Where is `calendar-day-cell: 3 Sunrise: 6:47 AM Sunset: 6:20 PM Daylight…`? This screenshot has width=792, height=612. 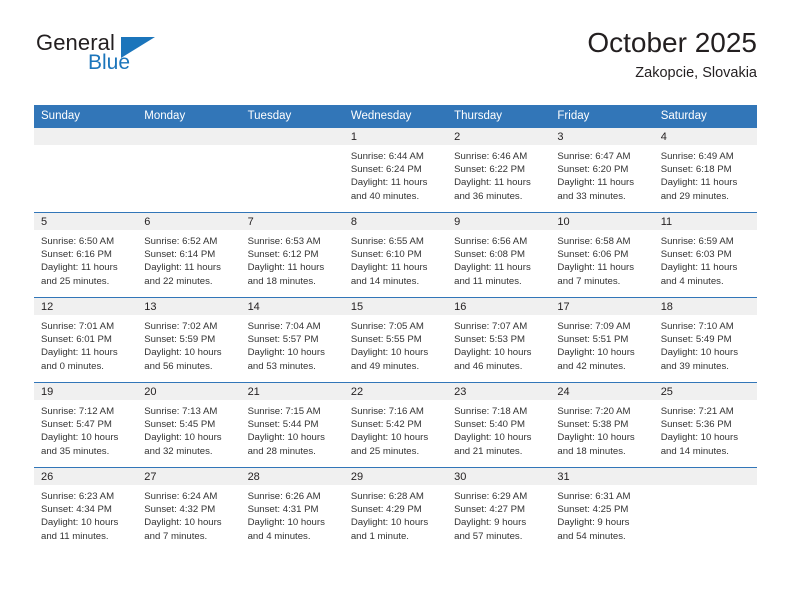 calendar-day-cell: 3 Sunrise: 6:47 AM Sunset: 6:20 PM Daylight… is located at coordinates (602, 170).